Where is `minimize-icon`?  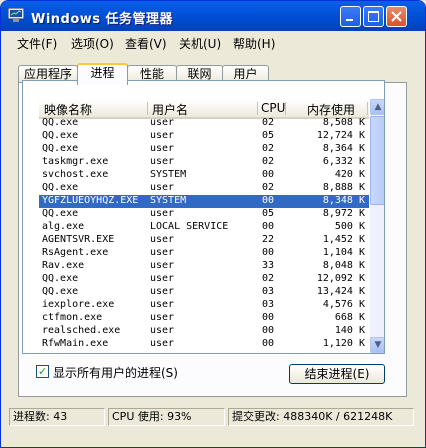
minimize-icon is located at coordinates (349, 20).